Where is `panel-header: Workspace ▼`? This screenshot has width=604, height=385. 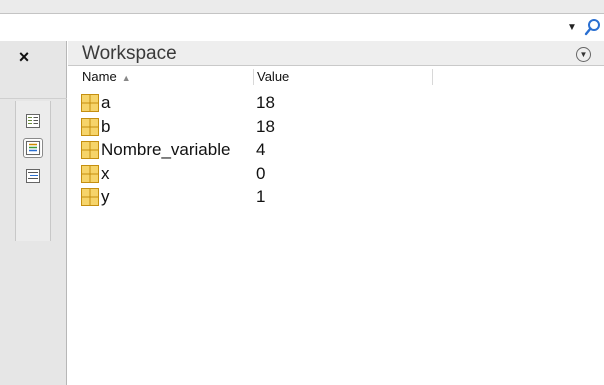 panel-header: Workspace ▼ is located at coordinates (336, 53).